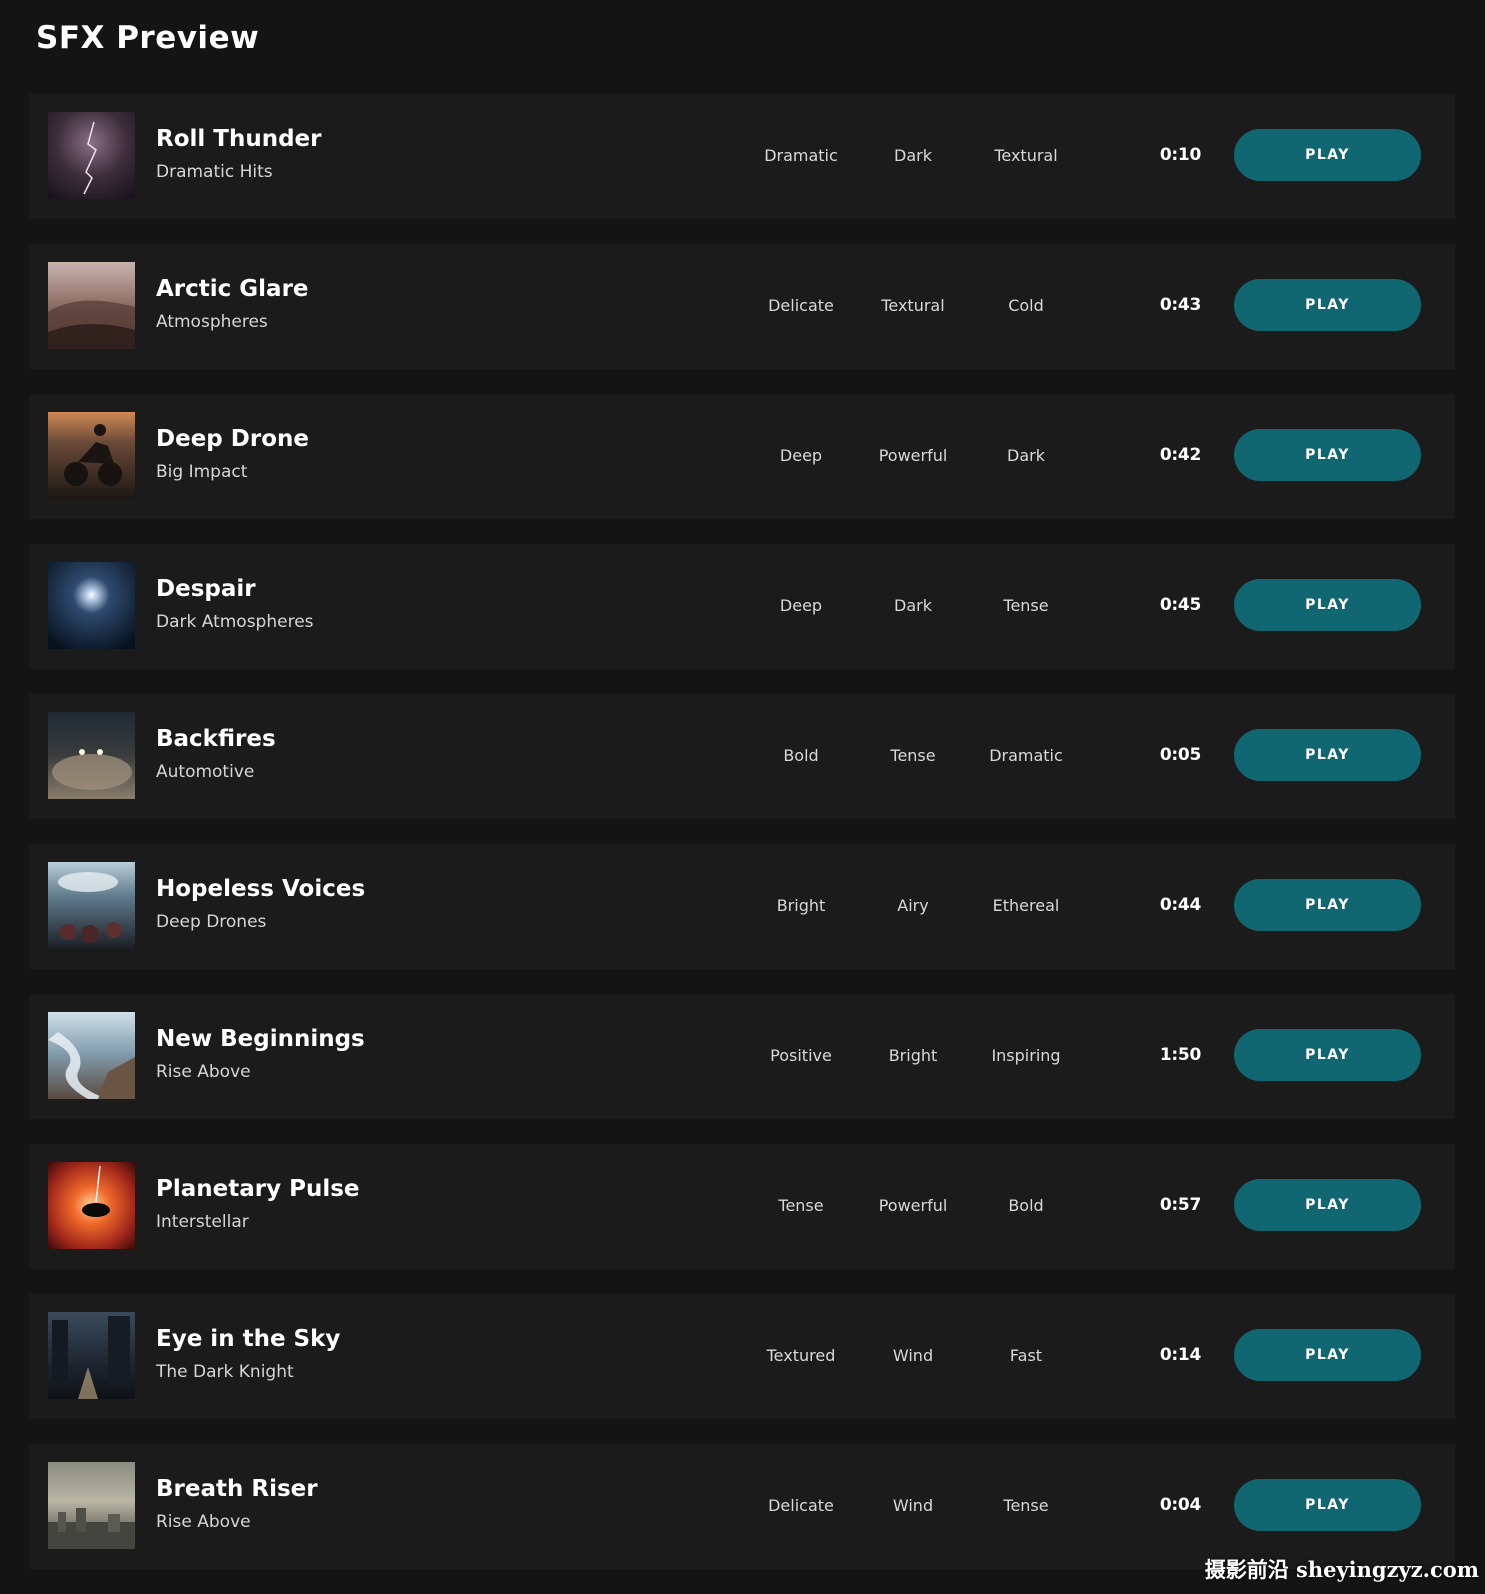 This screenshot has width=1485, height=1594. What do you see at coordinates (91, 1505) in the screenshot?
I see `cover-art-city-skyline` at bounding box center [91, 1505].